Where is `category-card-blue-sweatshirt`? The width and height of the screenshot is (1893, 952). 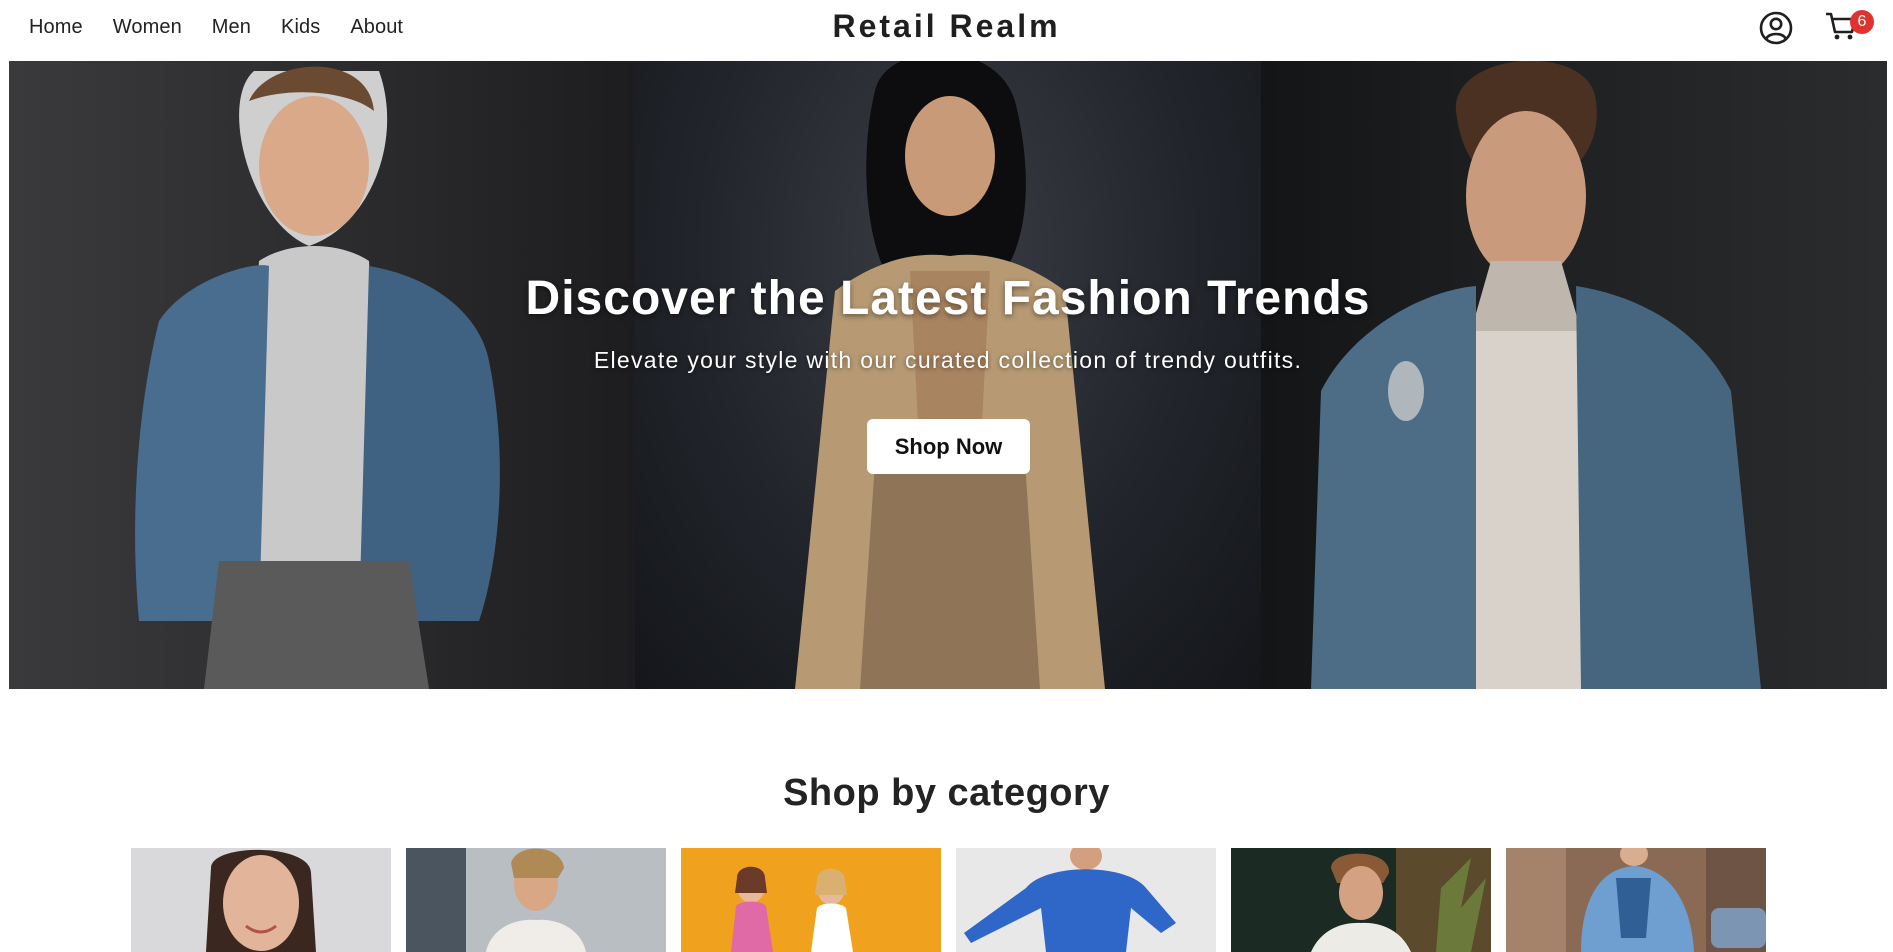
category-card-blue-sweatshirt is located at coordinates (1086, 900).